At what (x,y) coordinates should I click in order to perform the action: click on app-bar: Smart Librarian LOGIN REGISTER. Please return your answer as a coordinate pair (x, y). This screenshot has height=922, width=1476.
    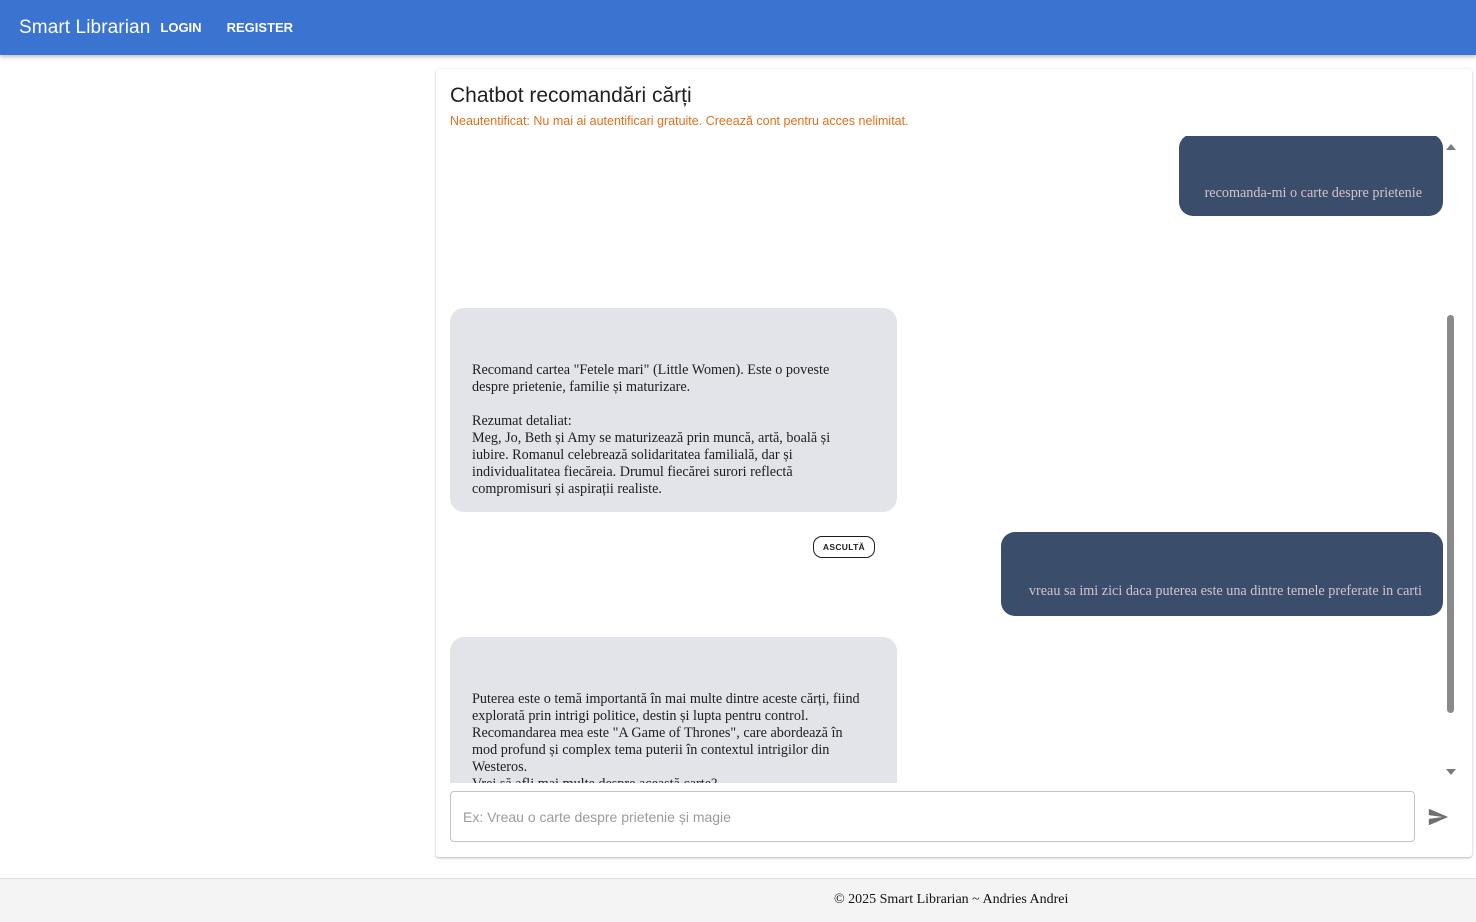
    Looking at the image, I should click on (738, 27).